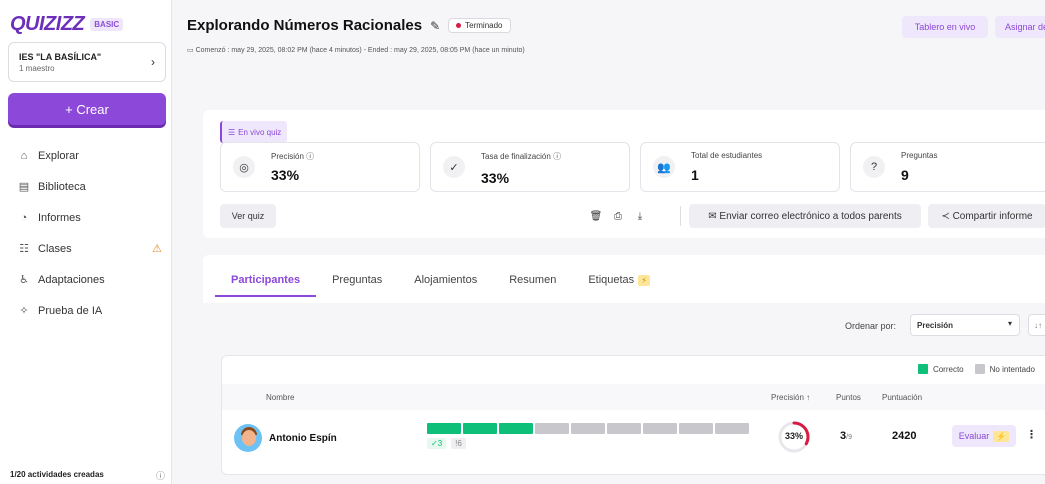  What do you see at coordinates (790, 397) in the screenshot?
I see `column-header-accuracy: Precisión ↑` at bounding box center [790, 397].